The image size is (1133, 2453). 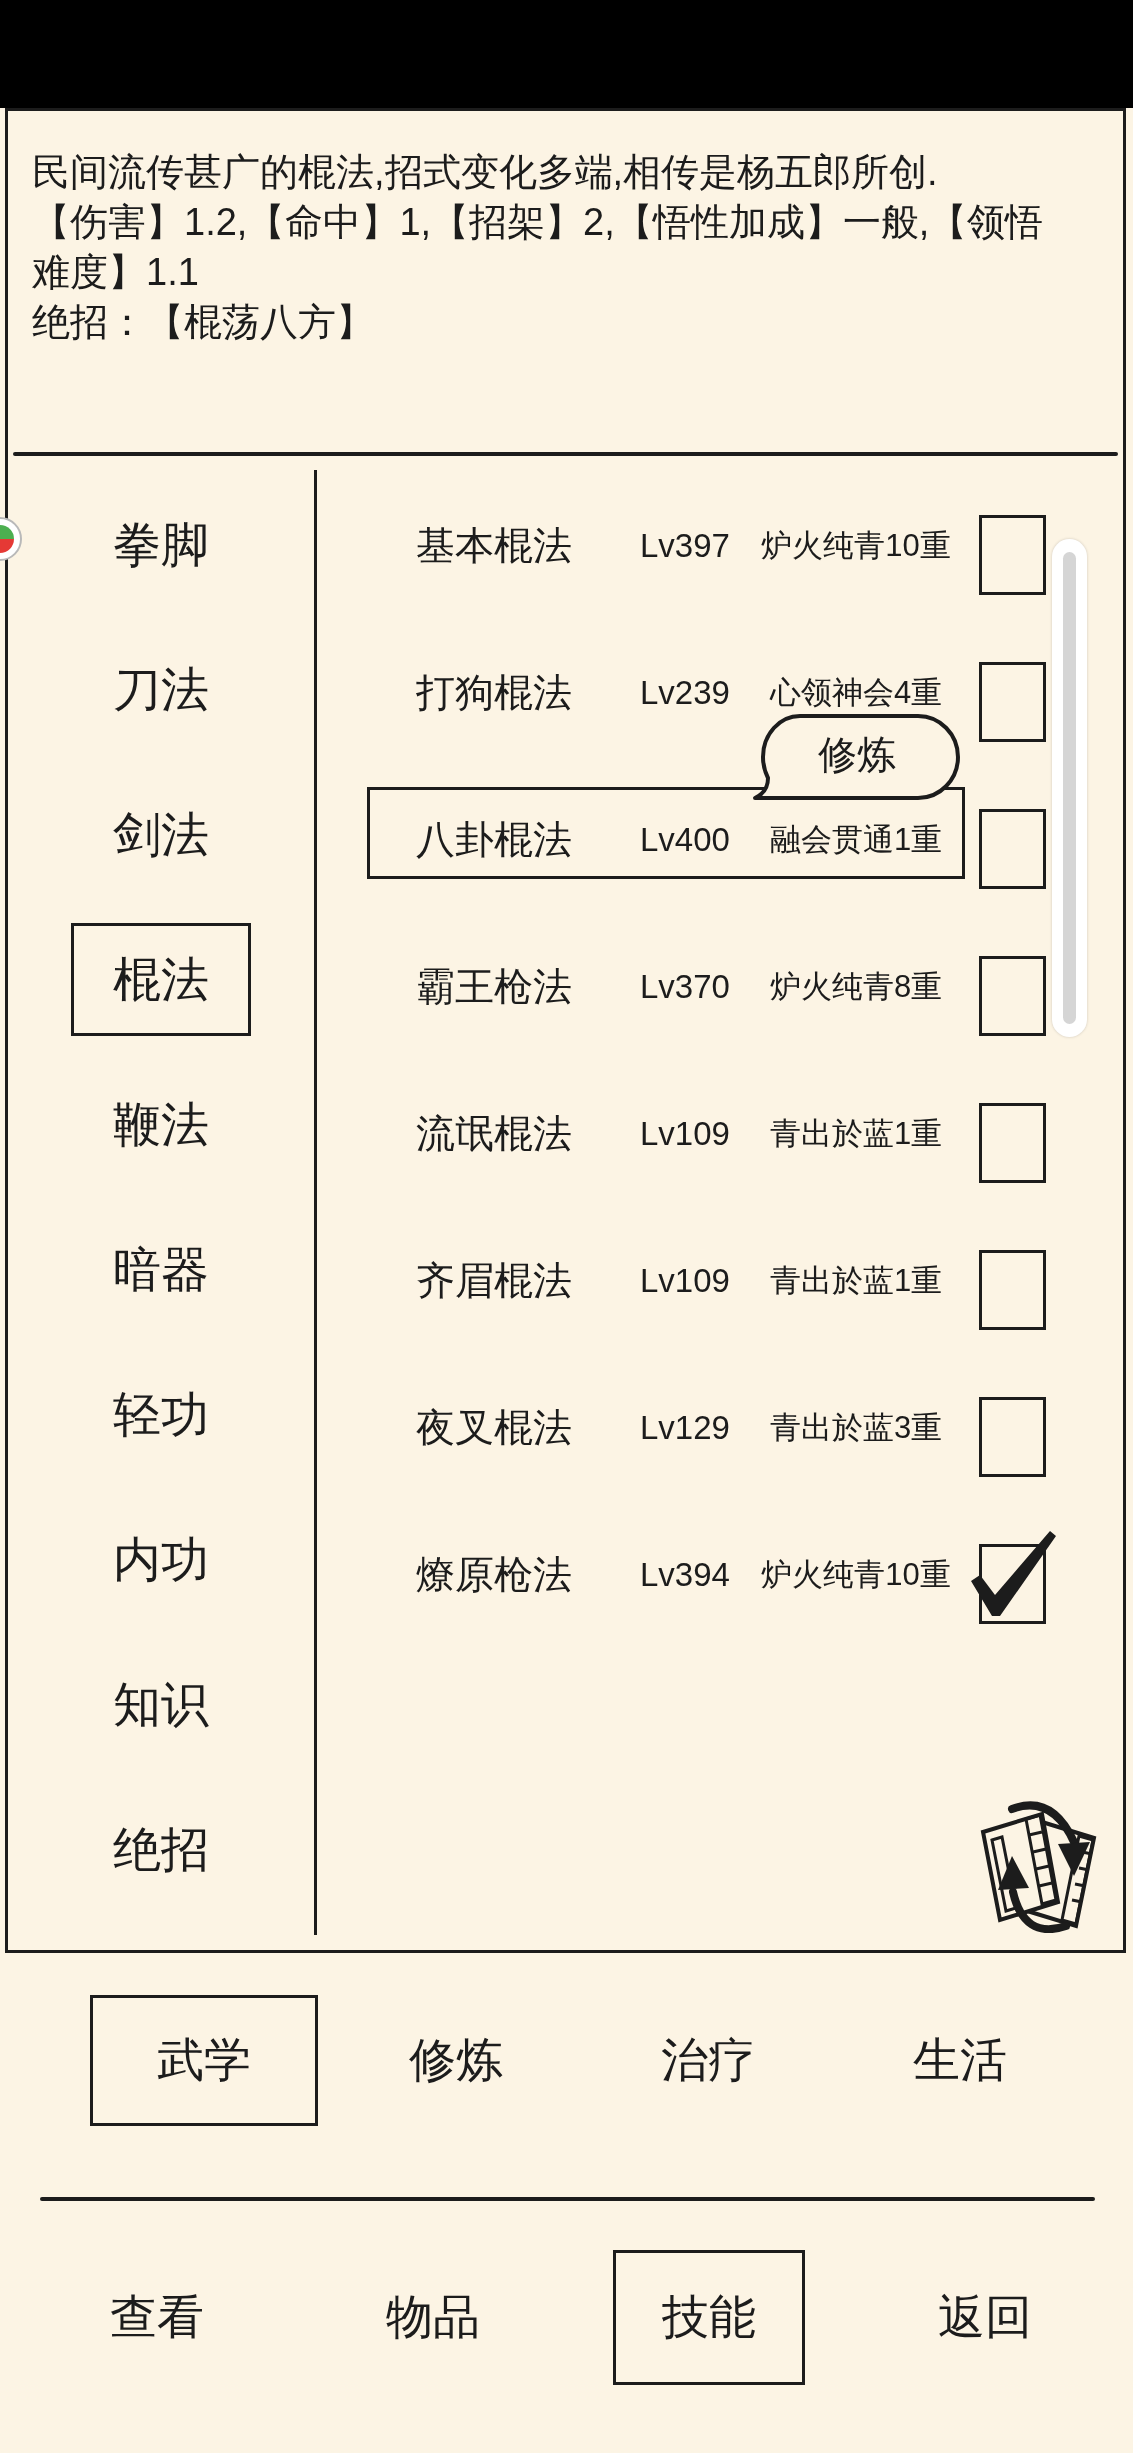 What do you see at coordinates (494, 1574) in the screenshot?
I see `skill-name: 燎原枪法` at bounding box center [494, 1574].